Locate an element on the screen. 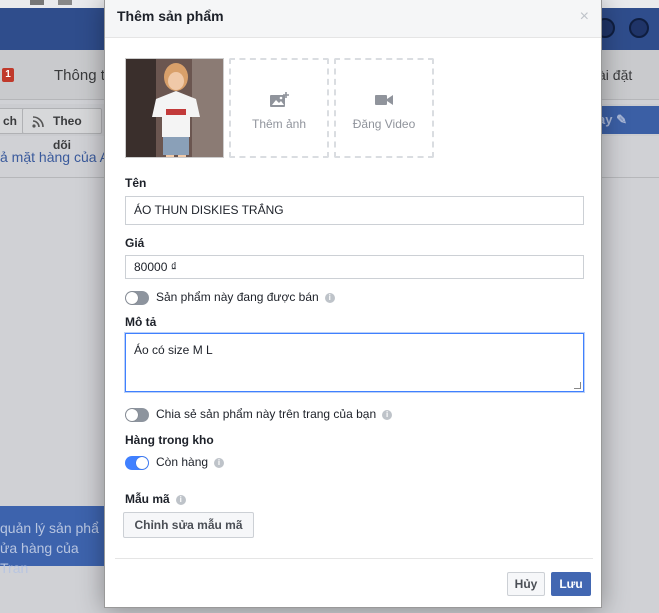 This screenshot has width=659, height=613. on-sale-row: Sản phẩm này đang được bán i is located at coordinates (245, 297).